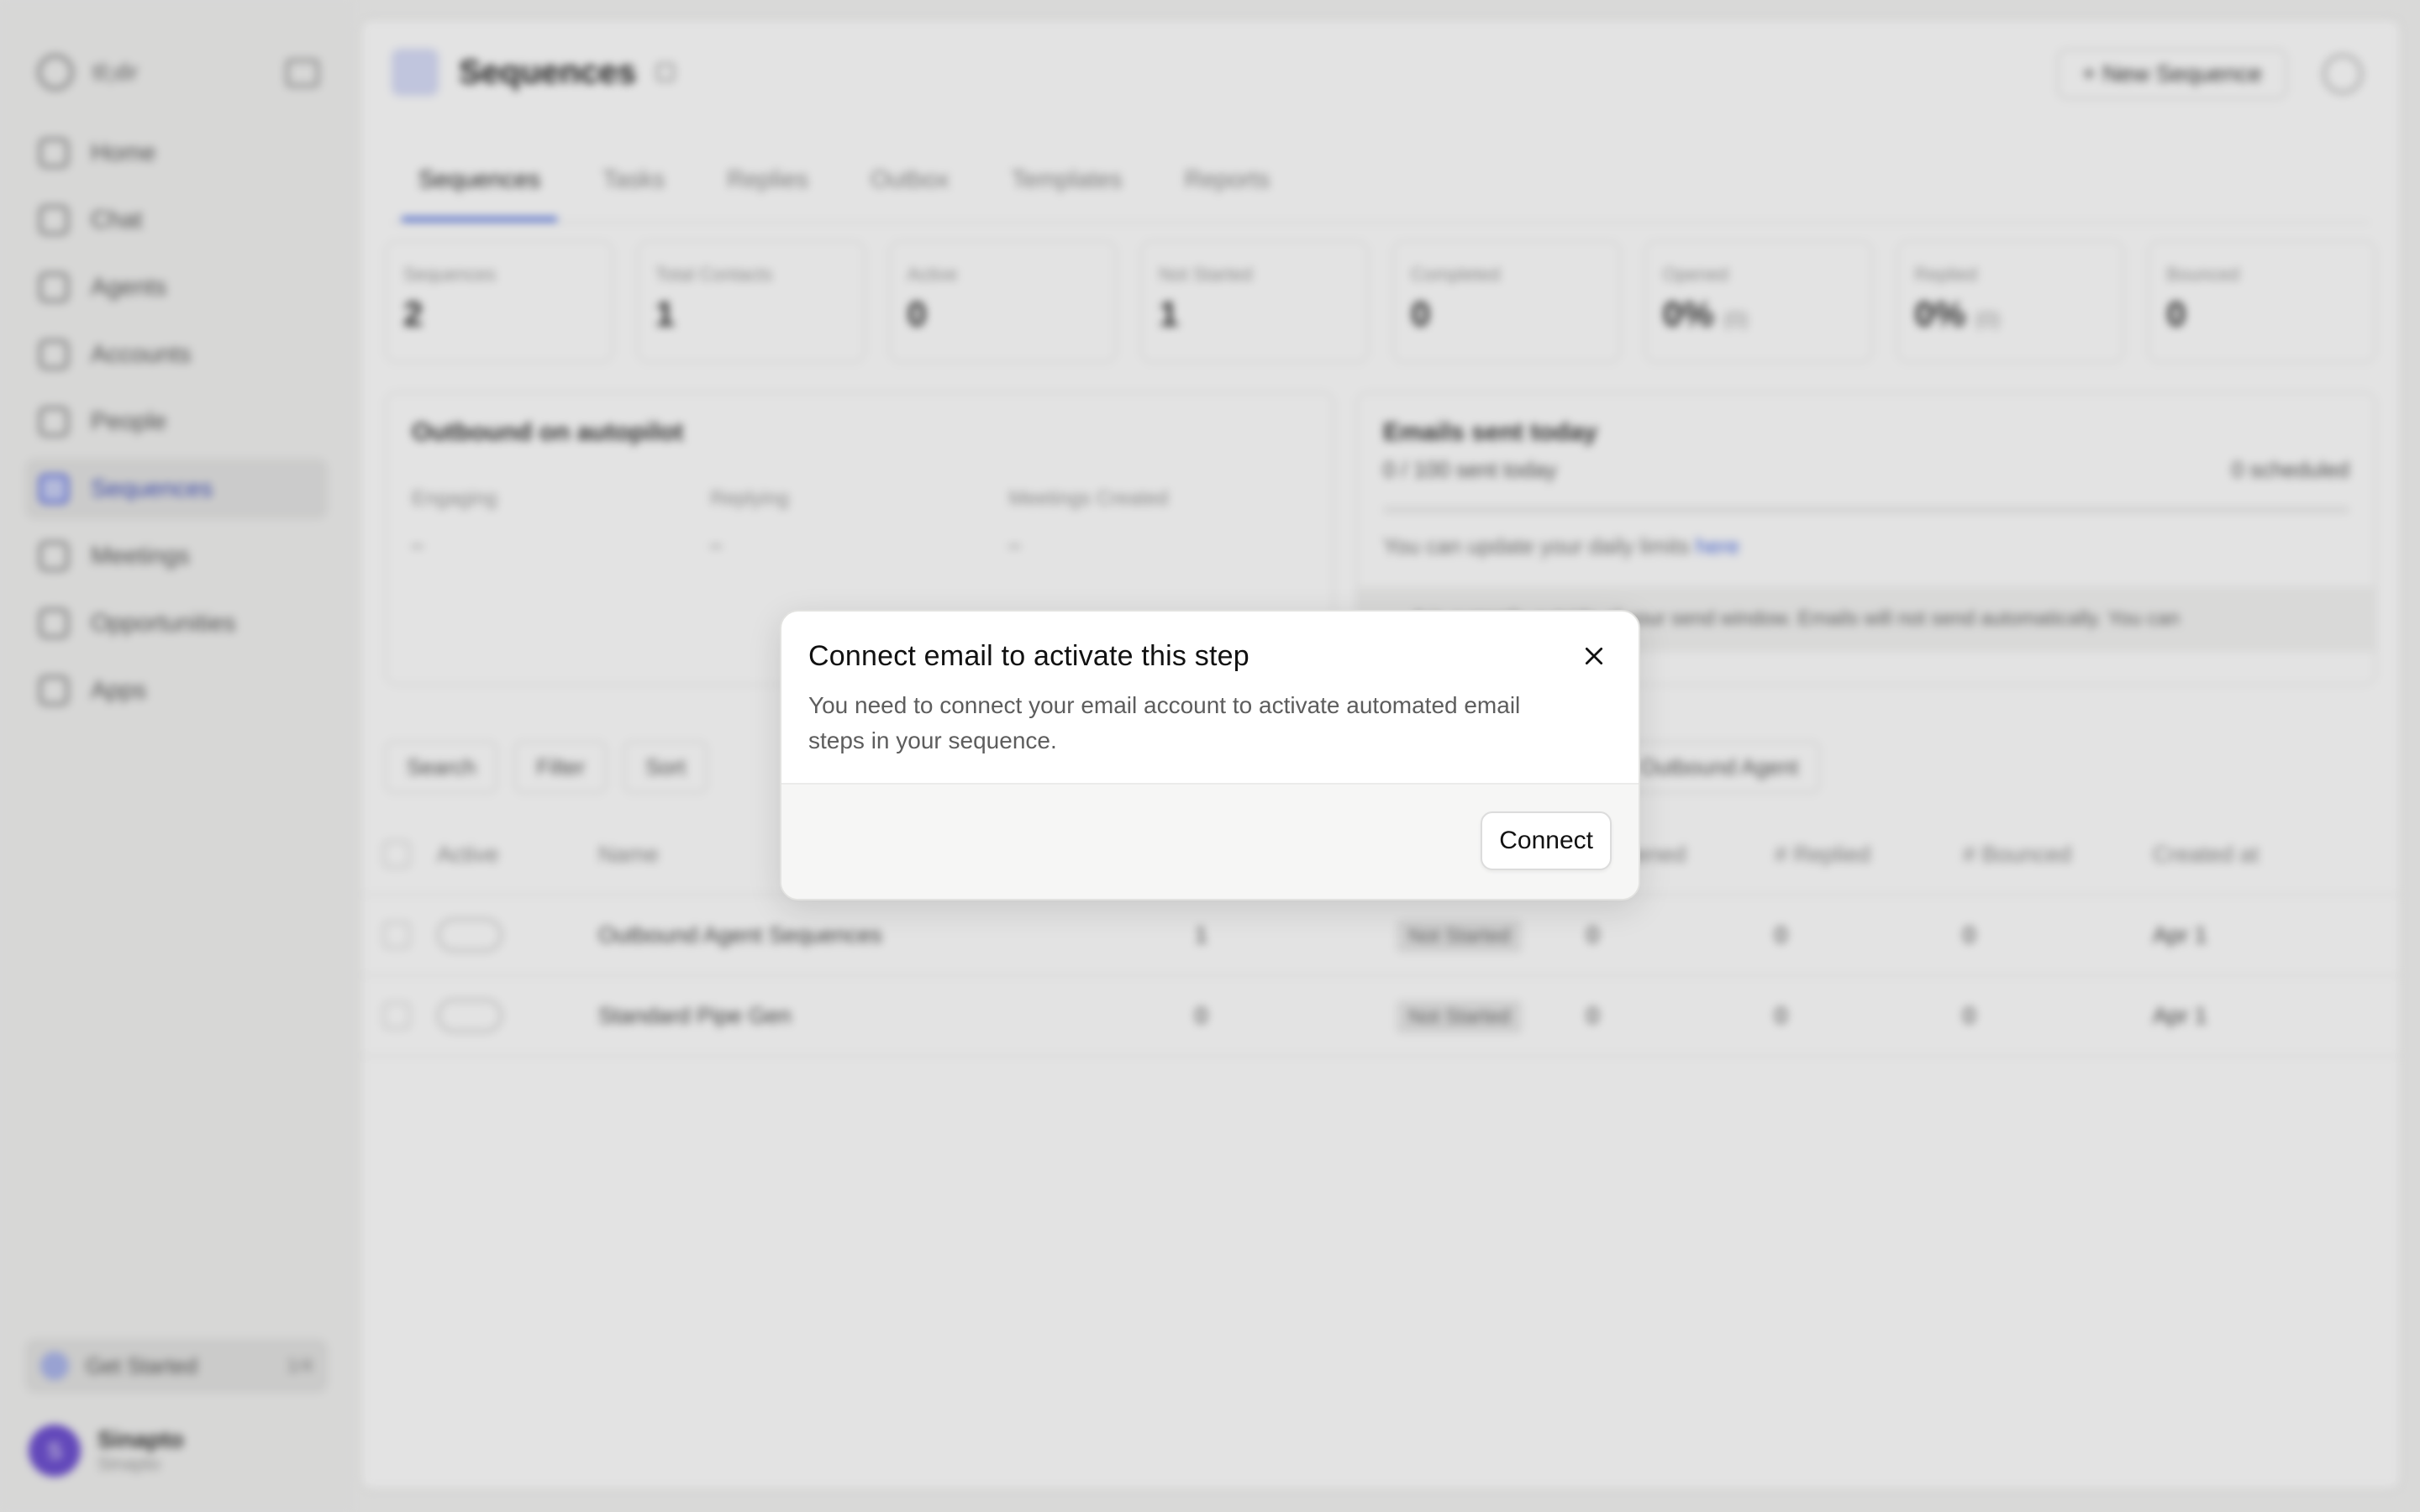  Describe the element at coordinates (1210, 841) in the screenshot. I see `dialog-footer: Connect` at that location.